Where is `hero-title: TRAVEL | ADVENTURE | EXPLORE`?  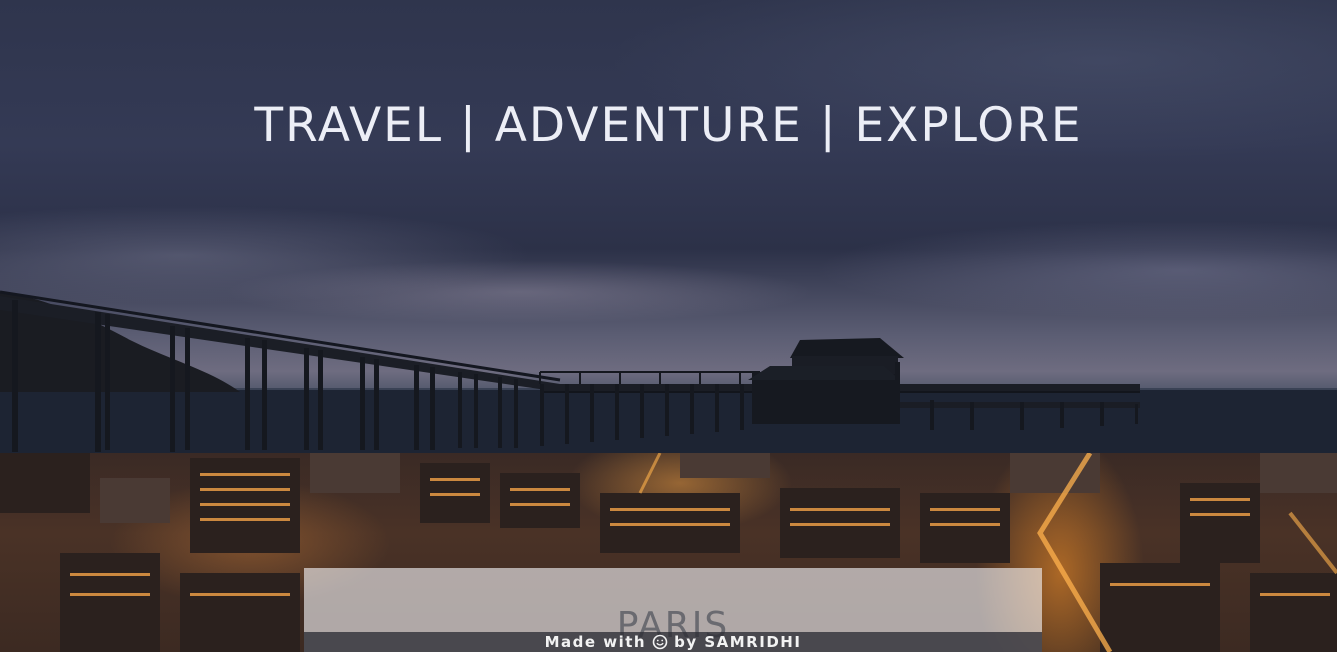
hero-title: TRAVEL | ADVENTURE | EXPLORE is located at coordinates (668, 125).